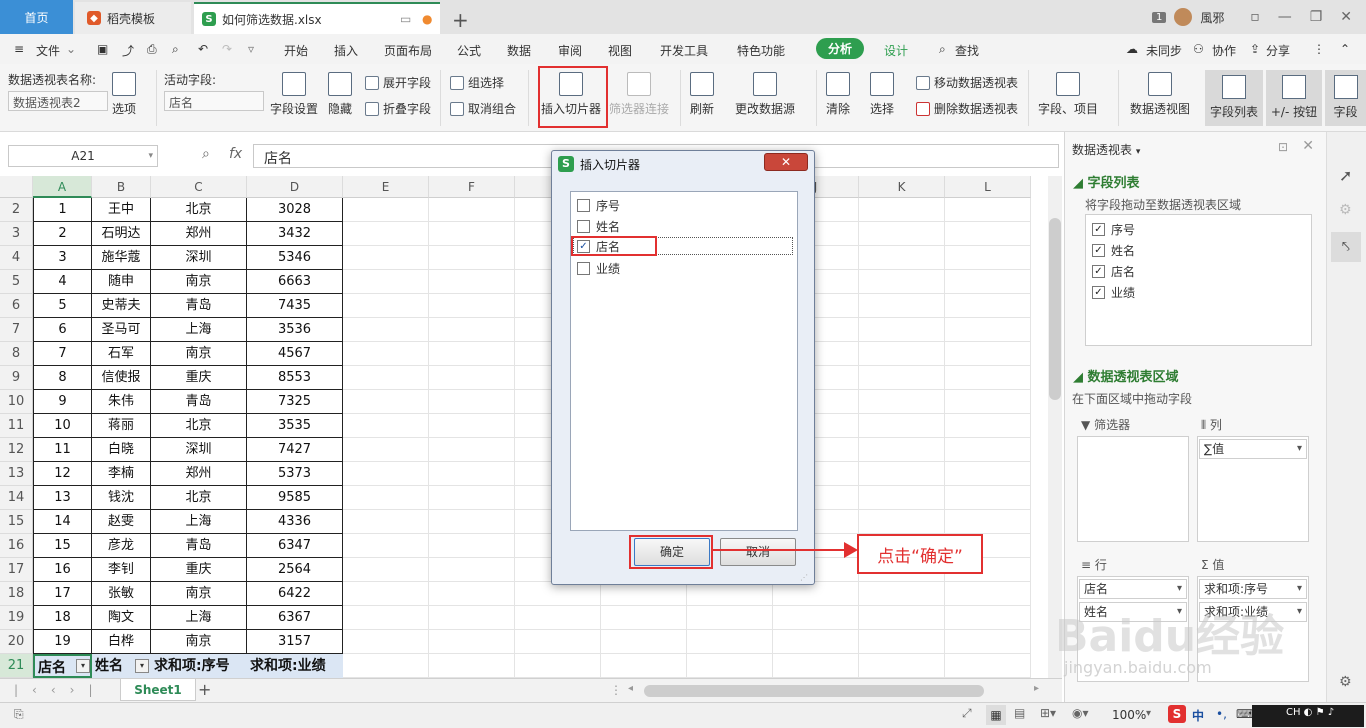  What do you see at coordinates (121, 546) in the screenshot?
I see `table-cell: 彦龙` at bounding box center [121, 546].